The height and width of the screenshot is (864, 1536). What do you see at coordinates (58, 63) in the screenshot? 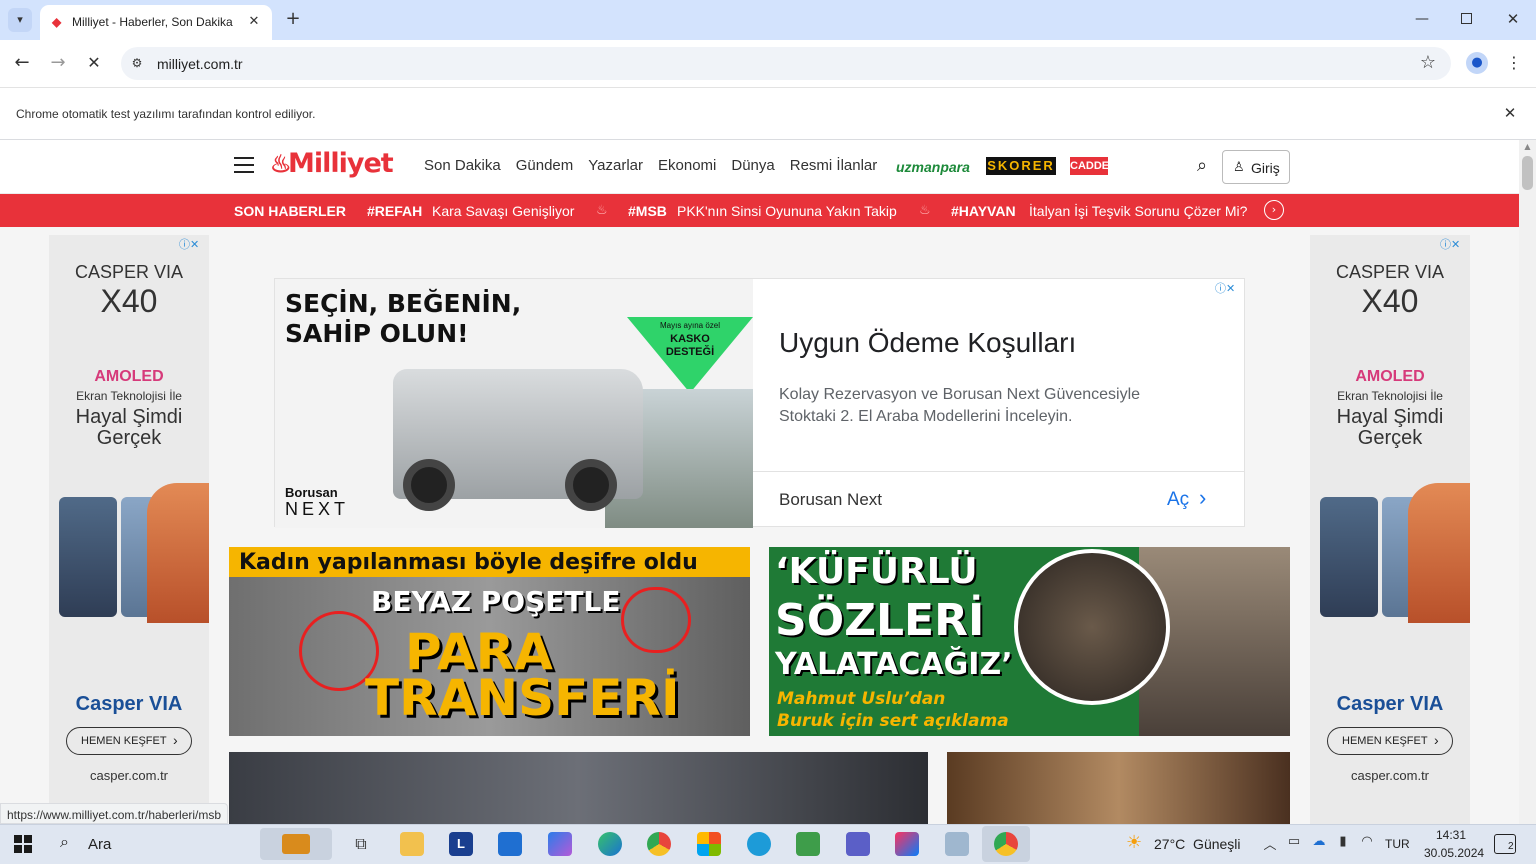
I see `forward-icon: →` at bounding box center [58, 63].